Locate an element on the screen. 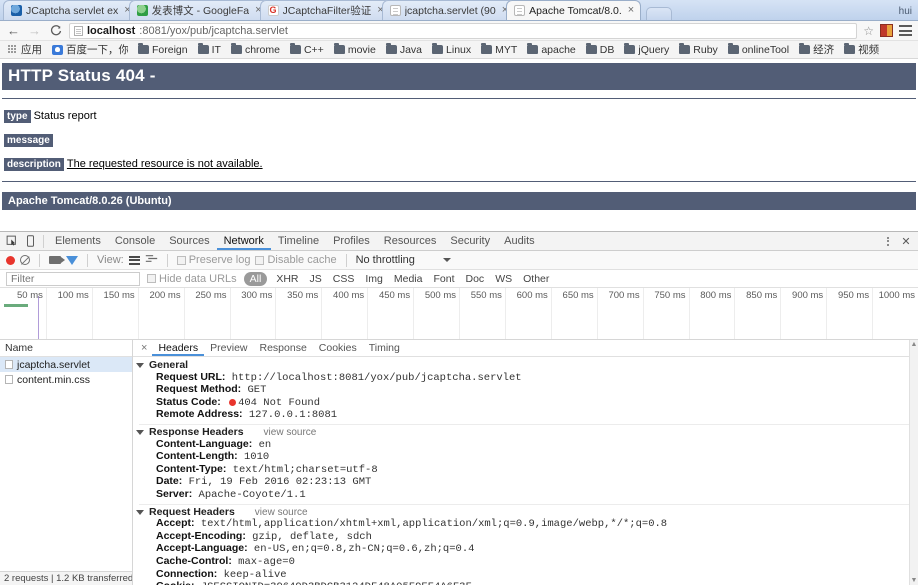 The width and height of the screenshot is (918, 585). new-tab-button is located at coordinates (659, 13).